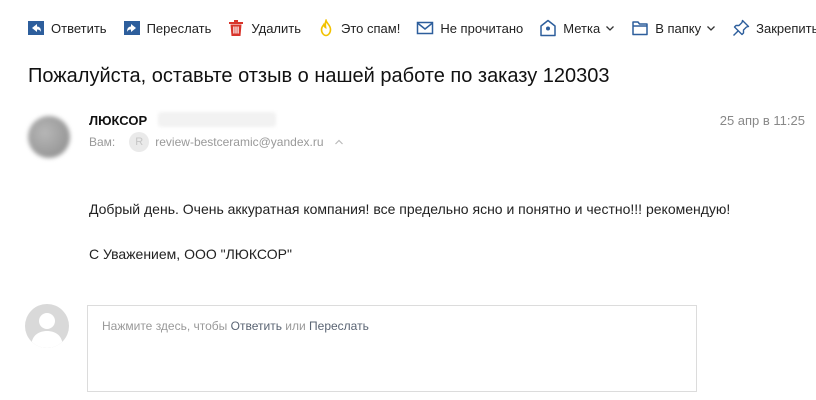 The image size is (816, 400). I want to click on delete-label: Удалить, so click(276, 28).